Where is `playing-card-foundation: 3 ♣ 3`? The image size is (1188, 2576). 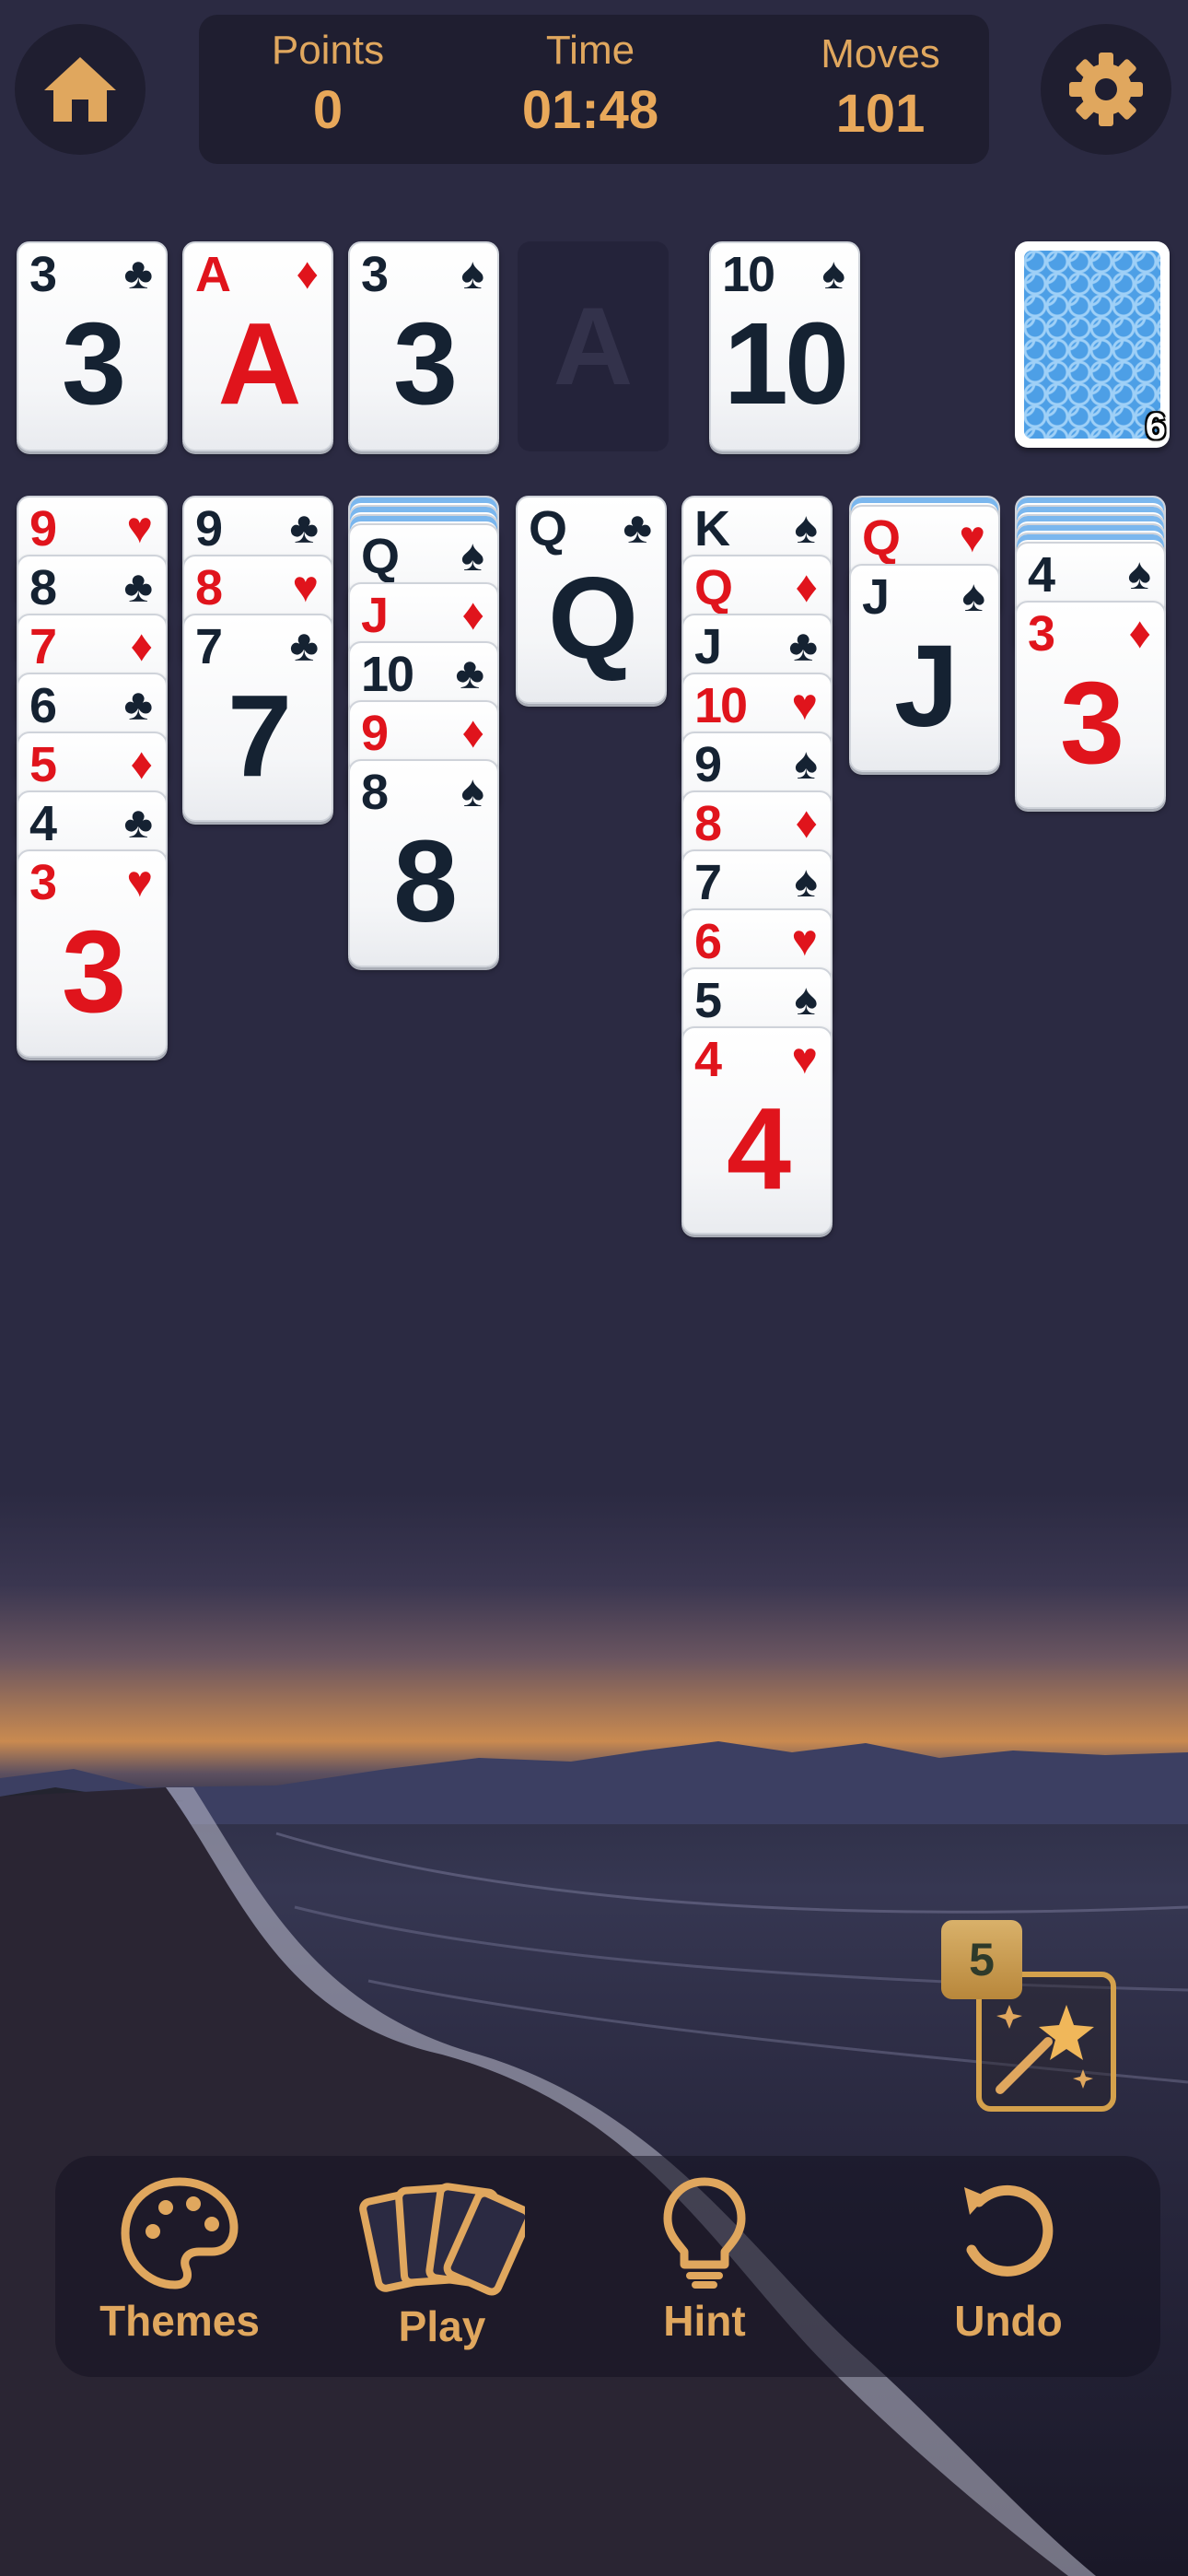 playing-card-foundation: 3 ♣ 3 is located at coordinates (92, 346).